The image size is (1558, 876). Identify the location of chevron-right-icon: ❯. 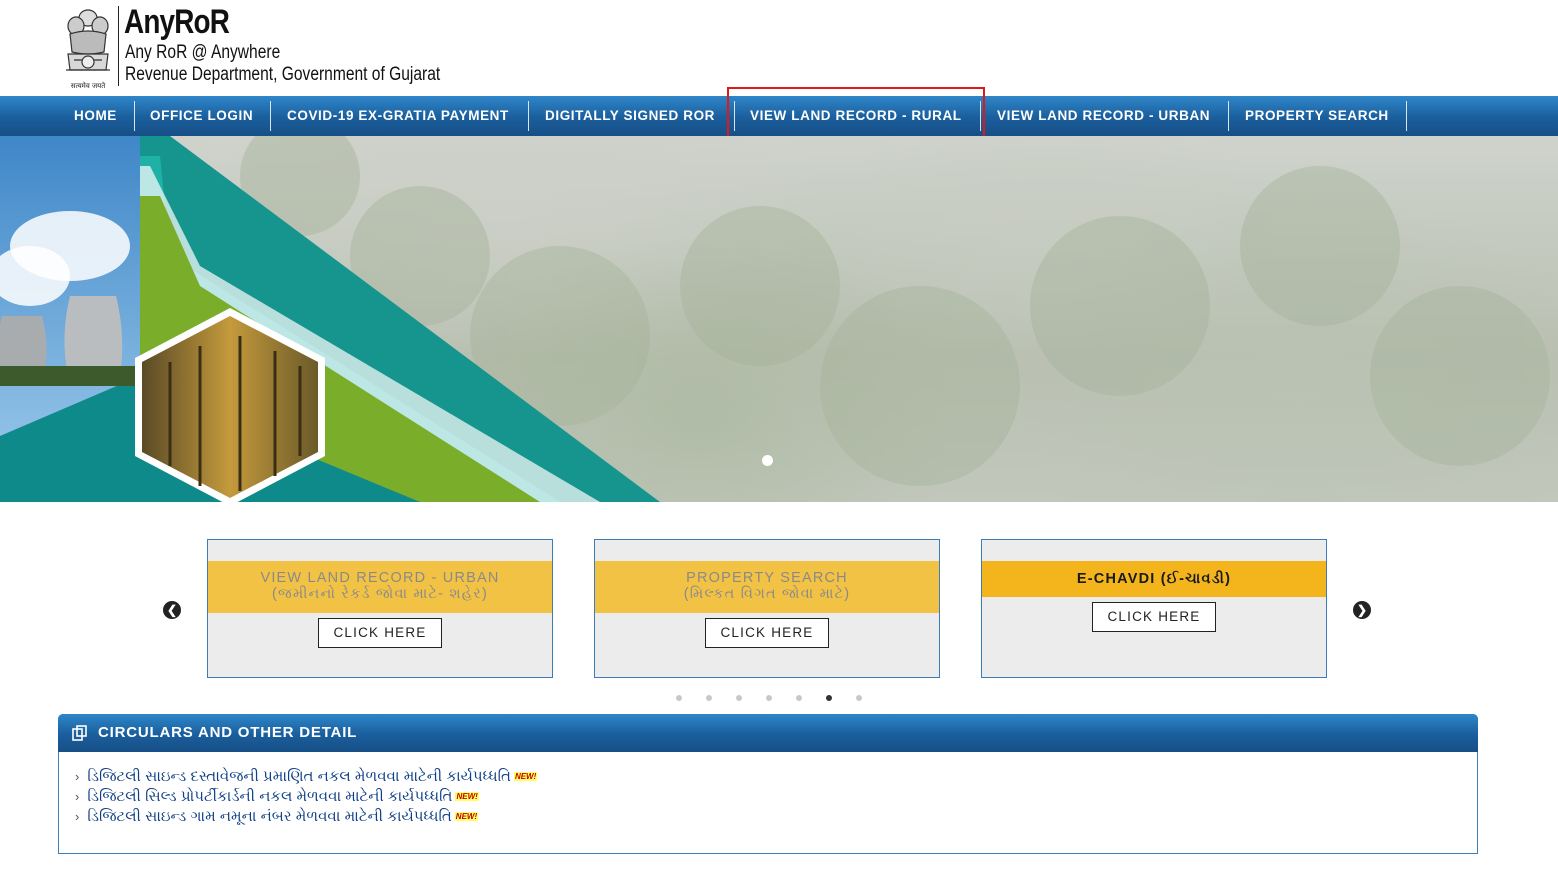
(1362, 610).